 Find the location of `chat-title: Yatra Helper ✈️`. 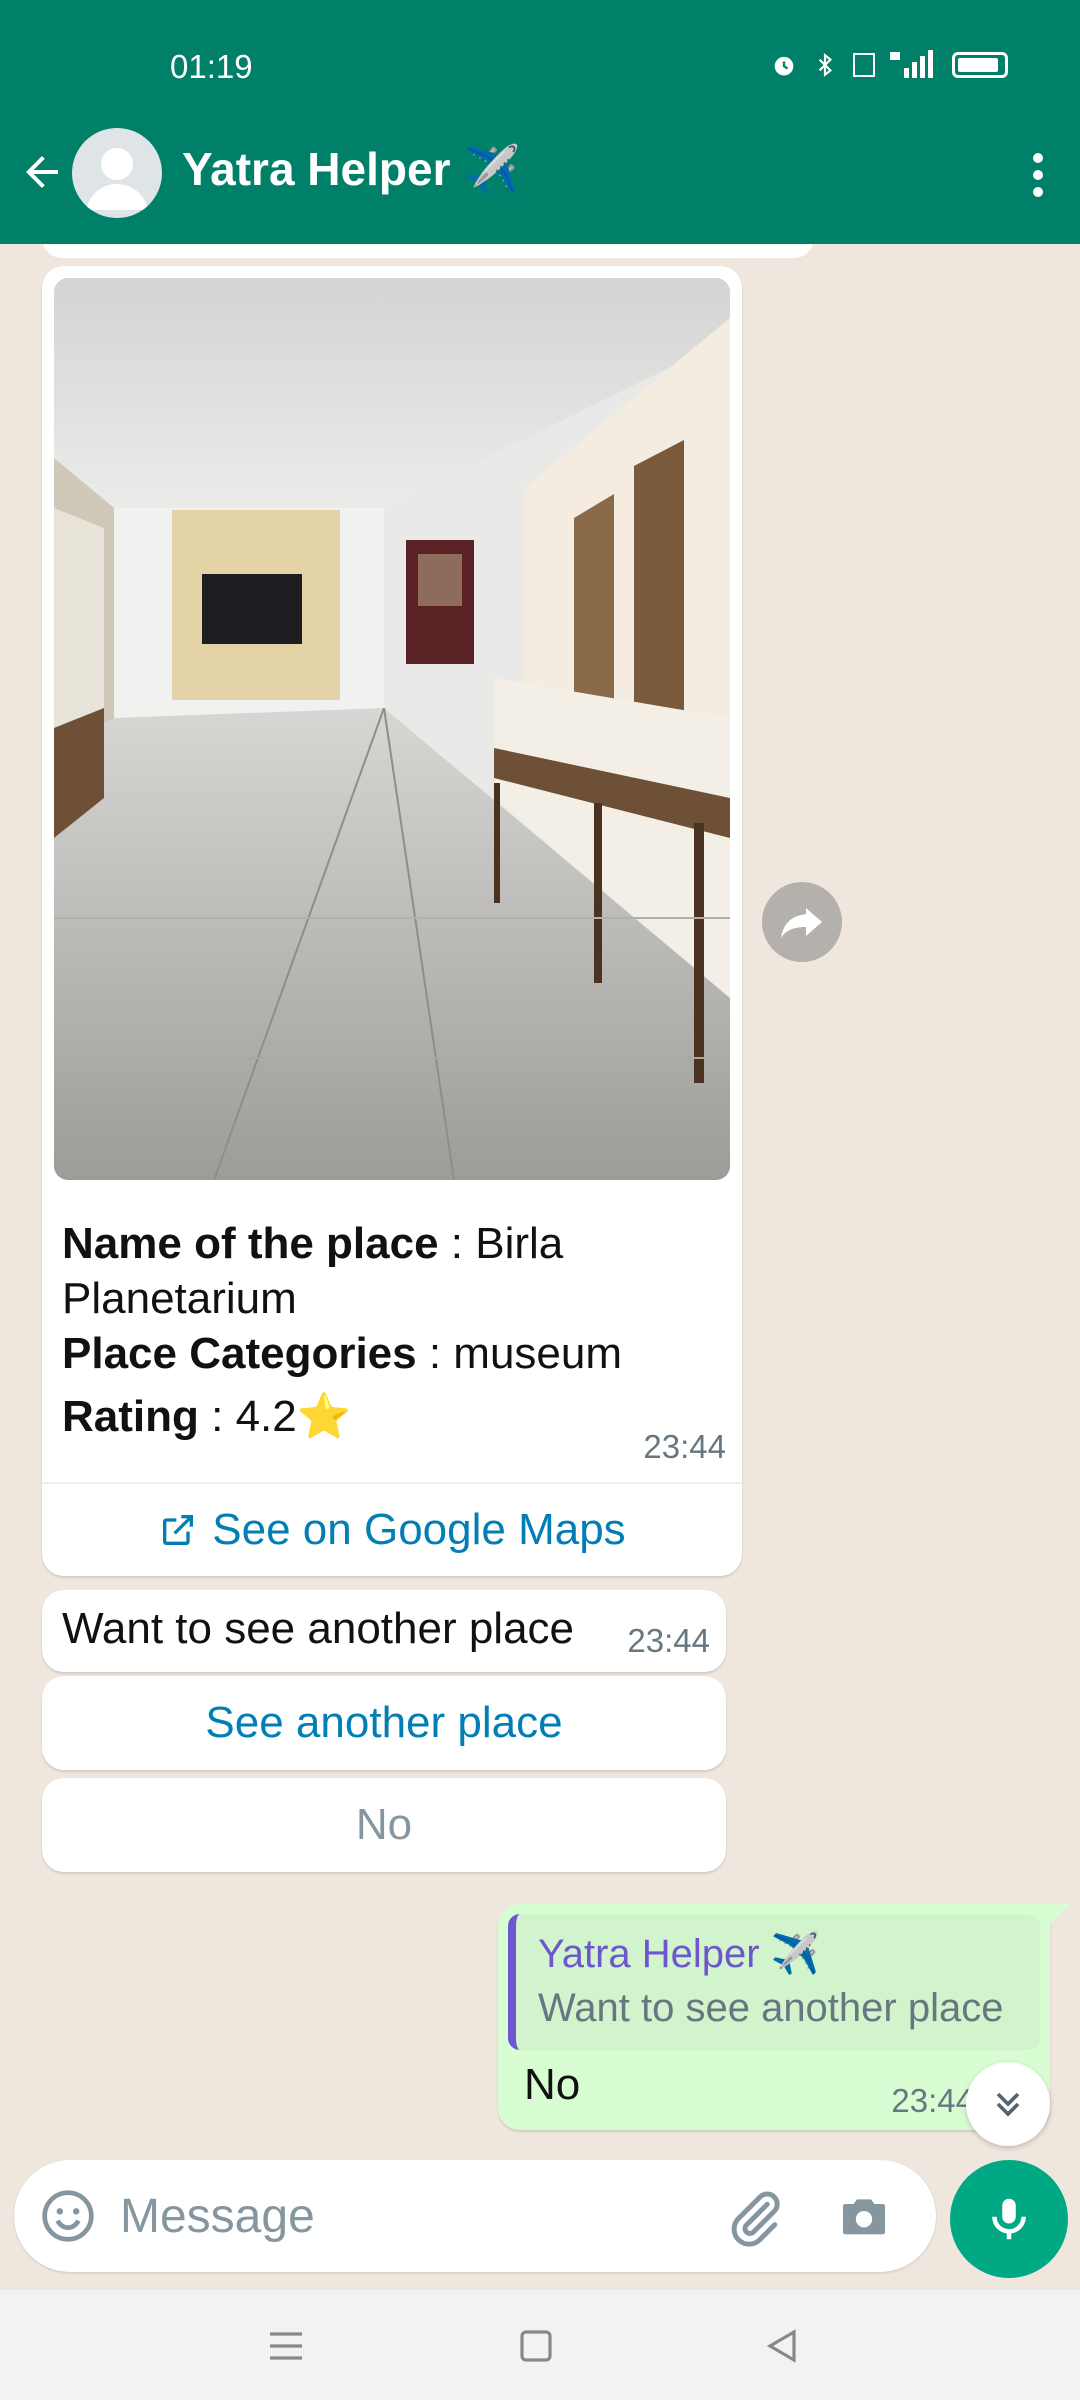

chat-title: Yatra Helper ✈️ is located at coordinates (351, 169).